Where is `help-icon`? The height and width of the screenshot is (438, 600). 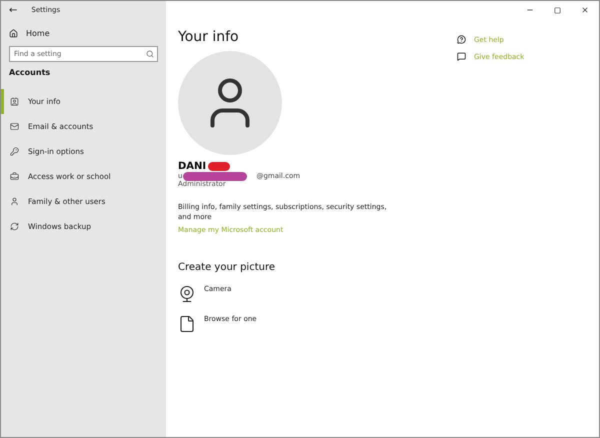 help-icon is located at coordinates (461, 39).